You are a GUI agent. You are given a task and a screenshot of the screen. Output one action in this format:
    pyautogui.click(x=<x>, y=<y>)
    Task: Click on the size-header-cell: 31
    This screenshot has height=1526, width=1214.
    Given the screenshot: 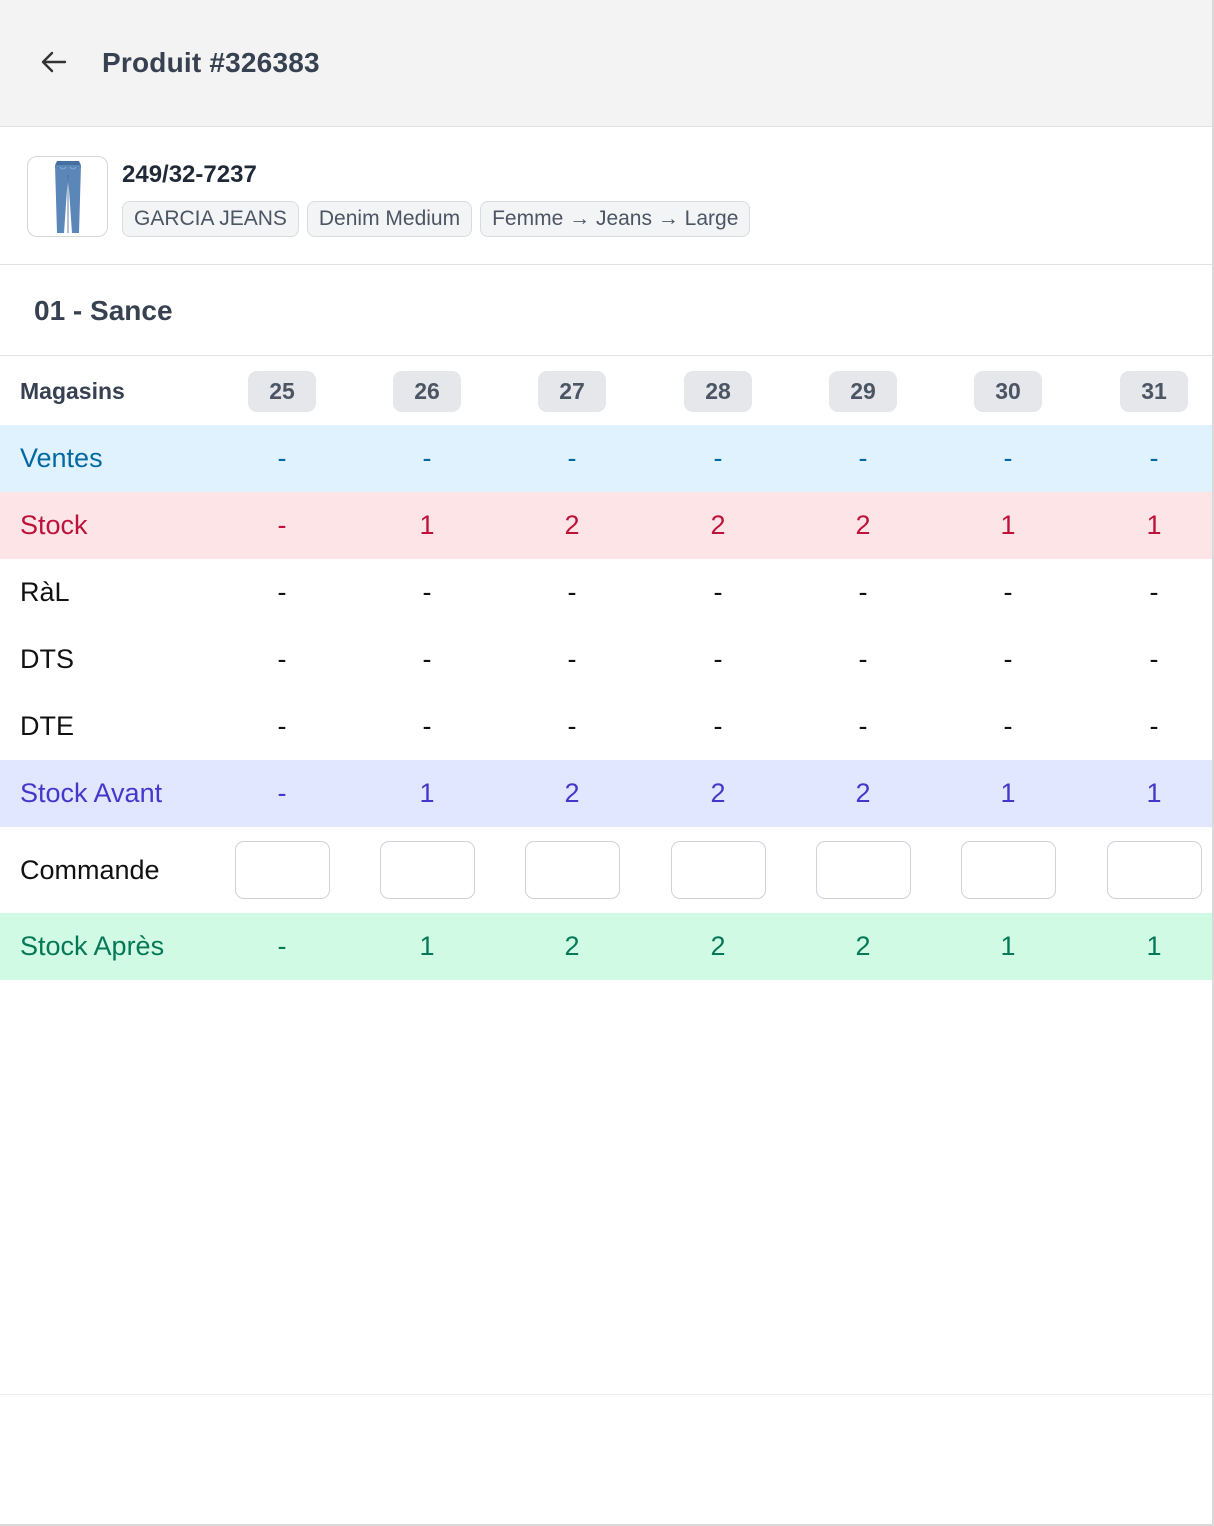 What is the action you would take?
    pyautogui.click(x=1154, y=391)
    